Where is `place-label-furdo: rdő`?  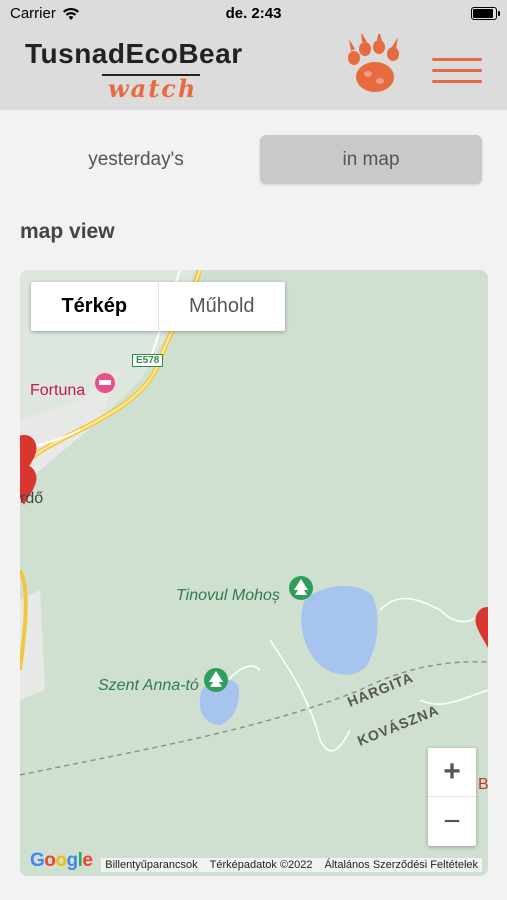 place-label-furdo: rdő is located at coordinates (32, 498).